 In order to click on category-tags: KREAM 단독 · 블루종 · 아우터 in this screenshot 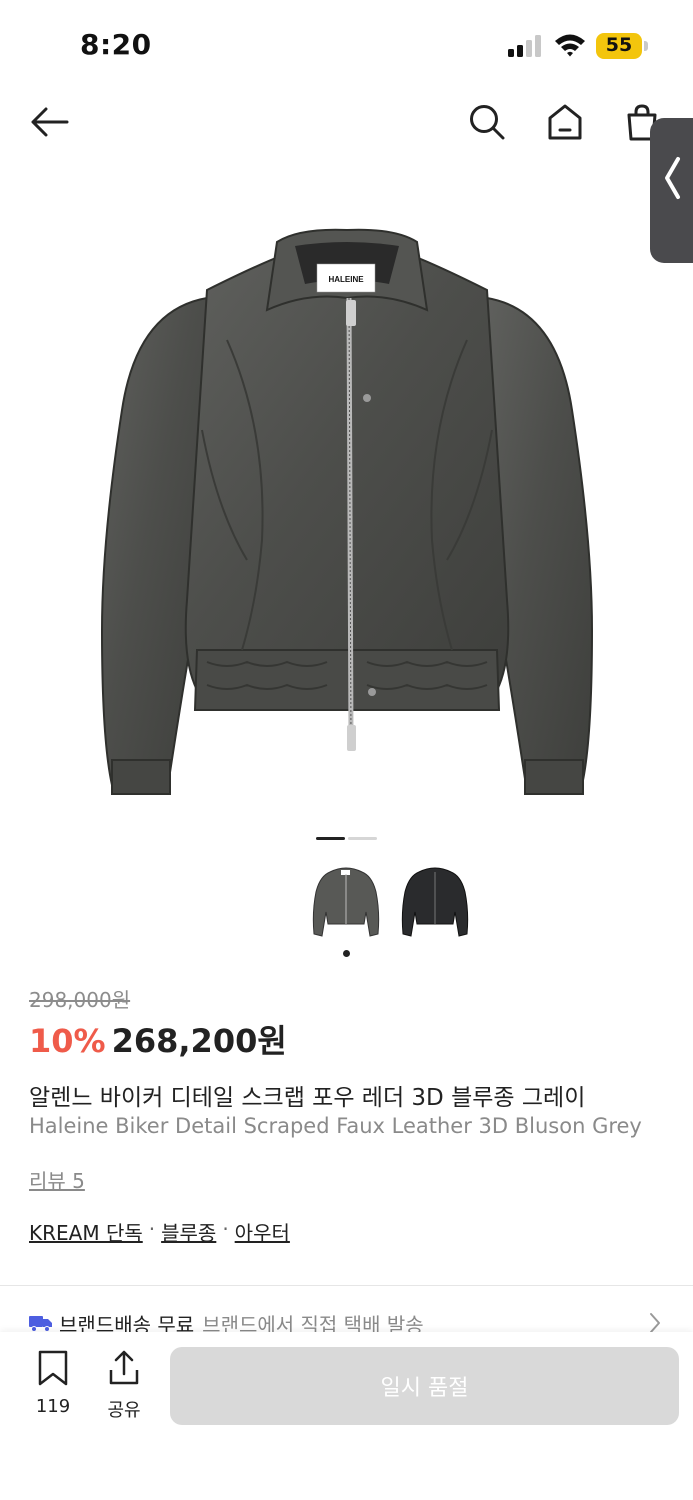, I will do `click(159, 1231)`.